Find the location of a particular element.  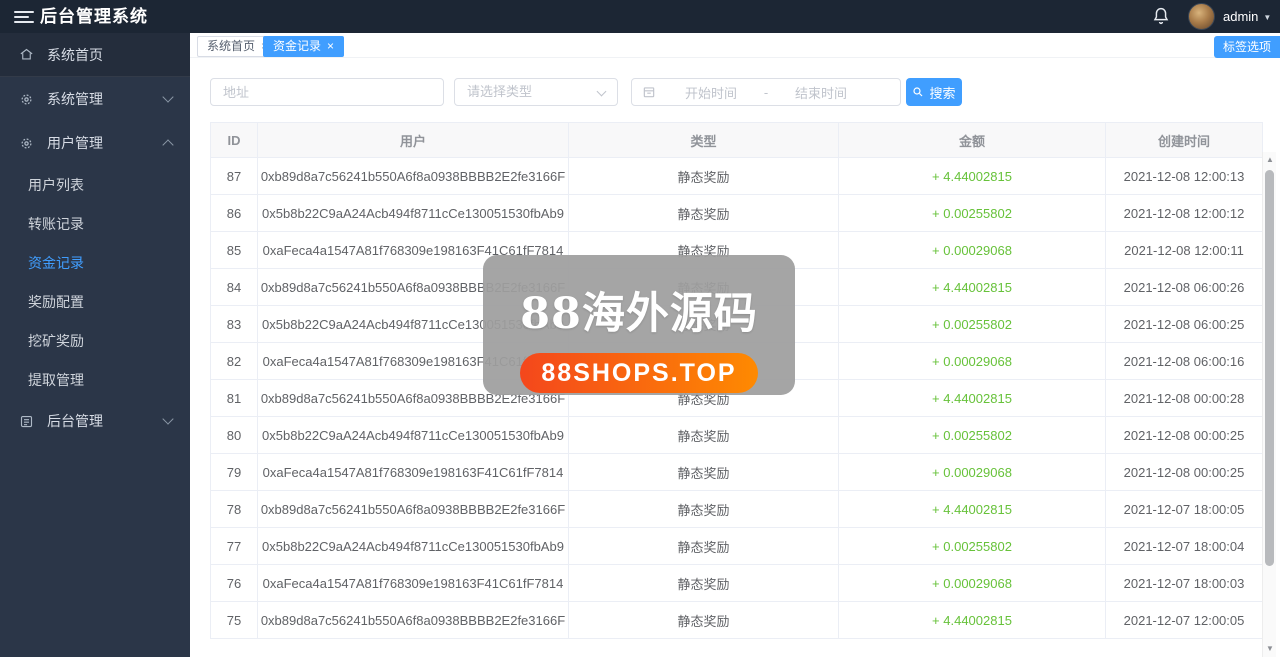

watermark-title: 88海外源码 is located at coordinates (639, 314).